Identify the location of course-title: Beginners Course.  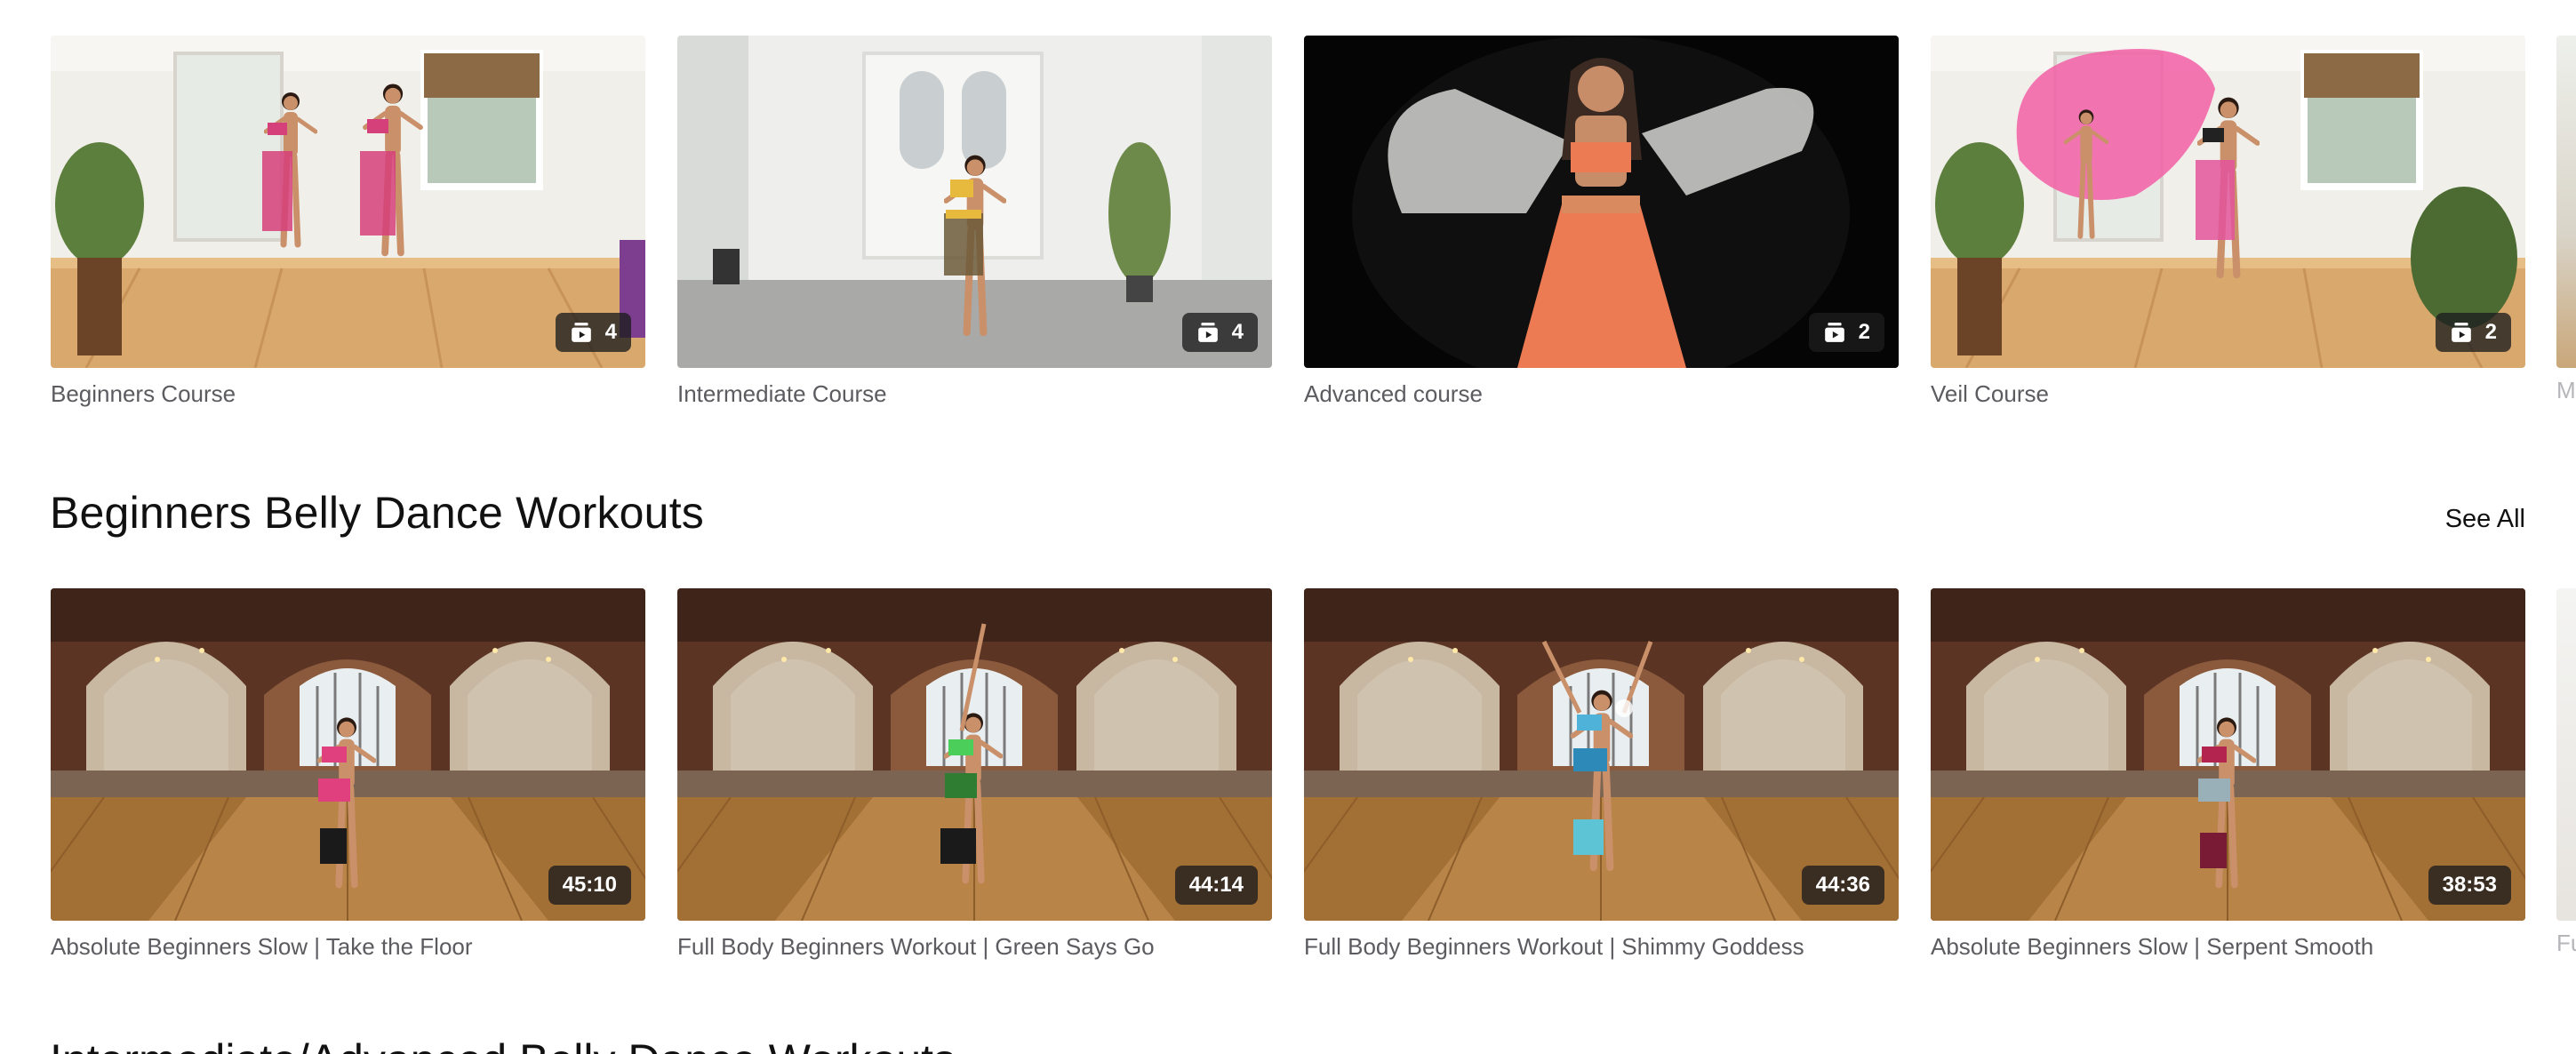
(348, 394).